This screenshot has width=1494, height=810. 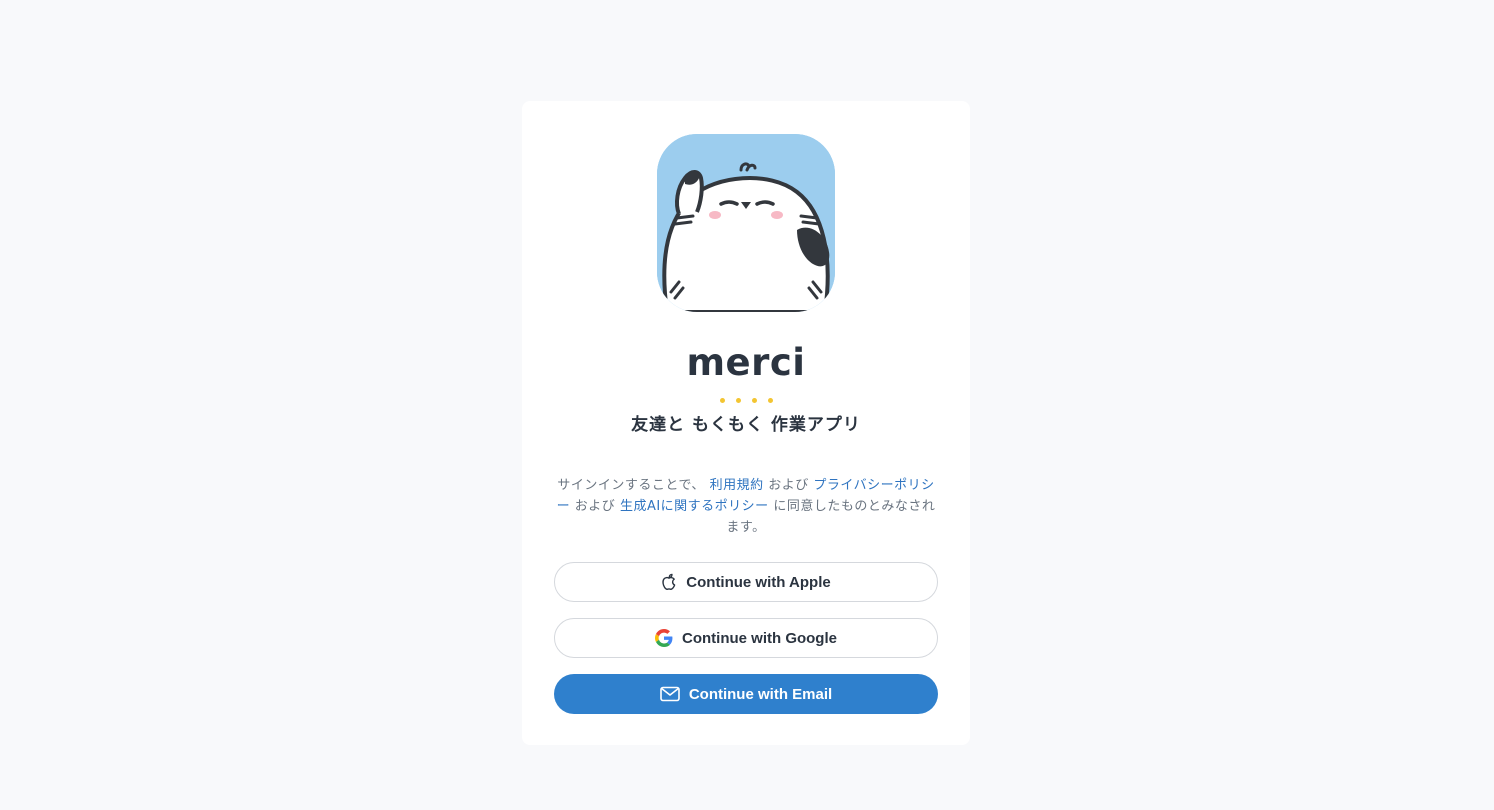 What do you see at coordinates (746, 223) in the screenshot?
I see `app-logo-icon` at bounding box center [746, 223].